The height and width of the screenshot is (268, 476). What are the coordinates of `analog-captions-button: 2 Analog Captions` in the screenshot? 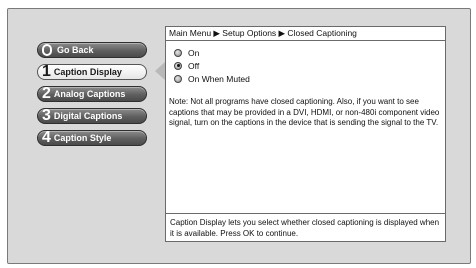 It's located at (92, 94).